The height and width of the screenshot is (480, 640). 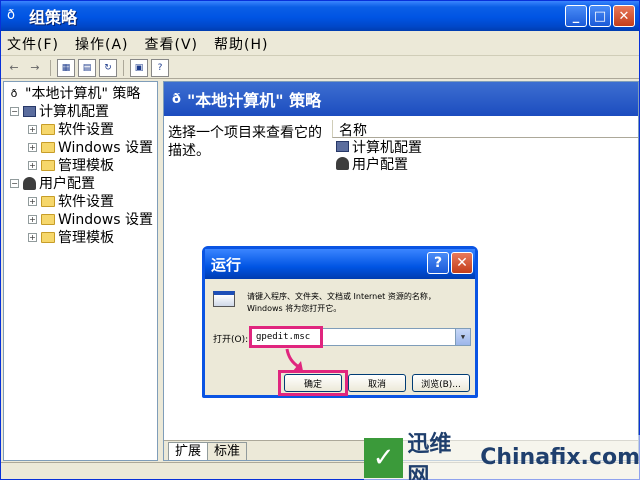 I want to click on menu-view: 查看(V), so click(x=172, y=44).